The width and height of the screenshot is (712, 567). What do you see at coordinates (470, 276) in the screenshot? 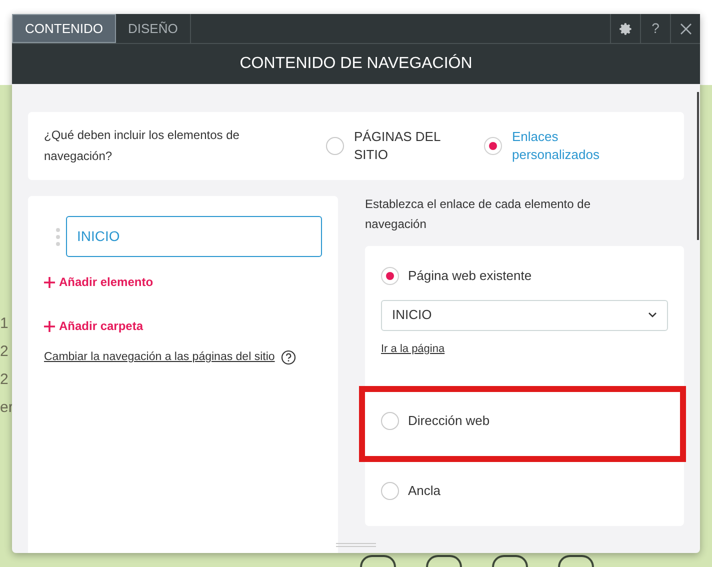
I see `option-label: Página web existente` at bounding box center [470, 276].